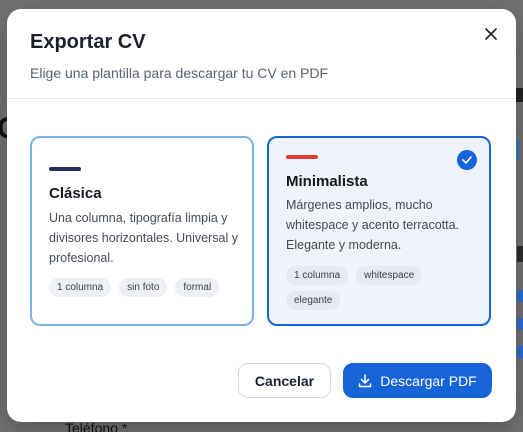 This screenshot has height=432, width=523. Describe the element at coordinates (389, 275) in the screenshot. I see `template-tag: whitespace` at that location.